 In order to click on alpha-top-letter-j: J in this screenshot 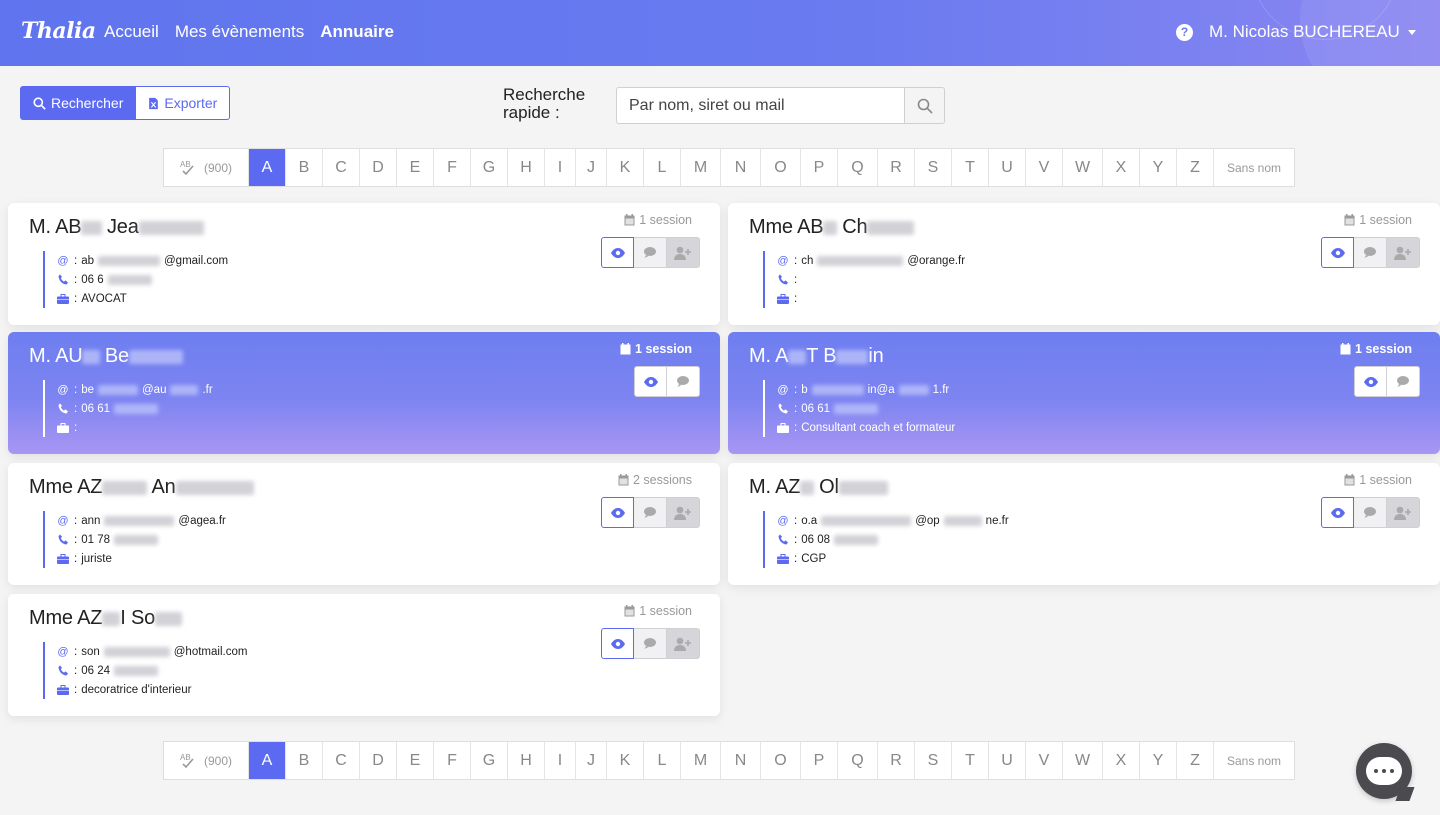, I will do `click(591, 167)`.